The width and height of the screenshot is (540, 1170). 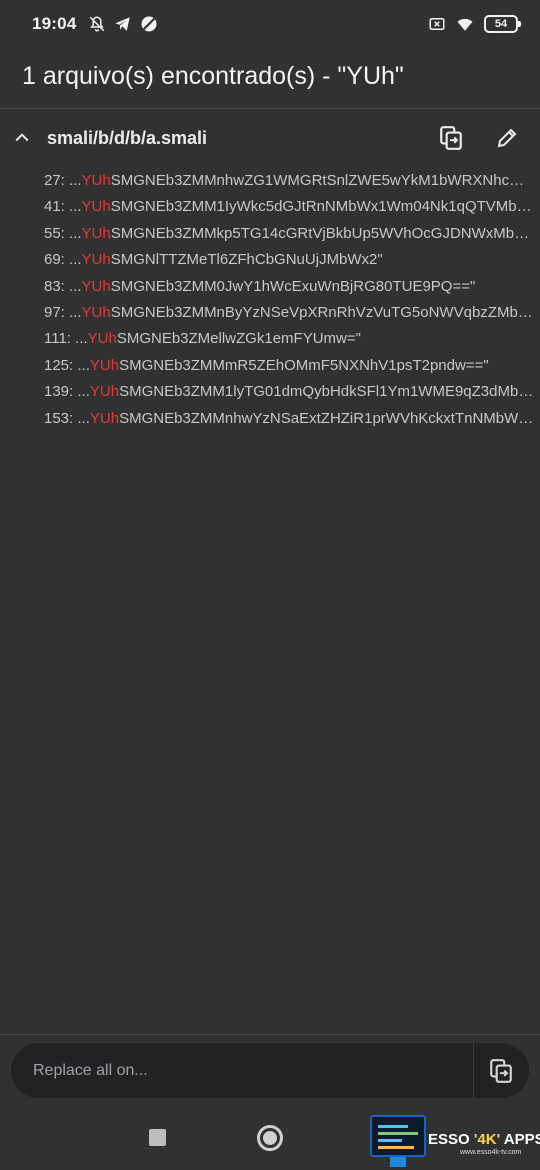 I want to click on status-bar: 19:04 54, so click(x=270, y=24).